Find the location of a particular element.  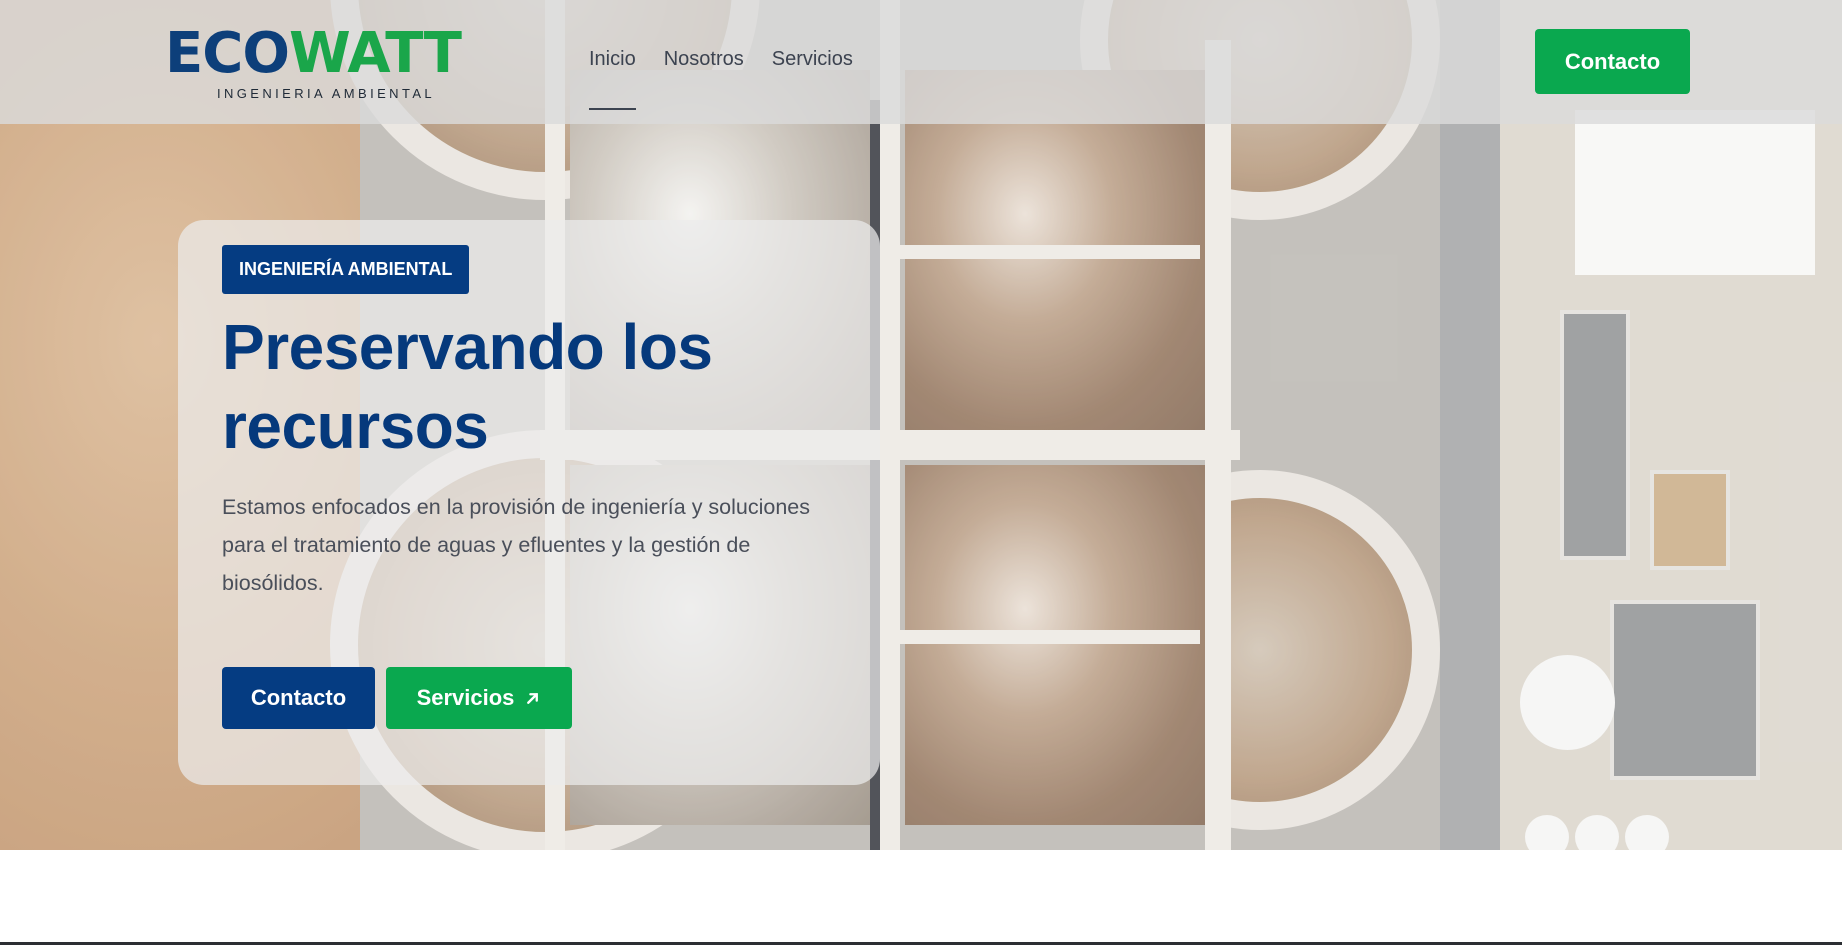

logo-word-watt: WATT is located at coordinates (375, 53).